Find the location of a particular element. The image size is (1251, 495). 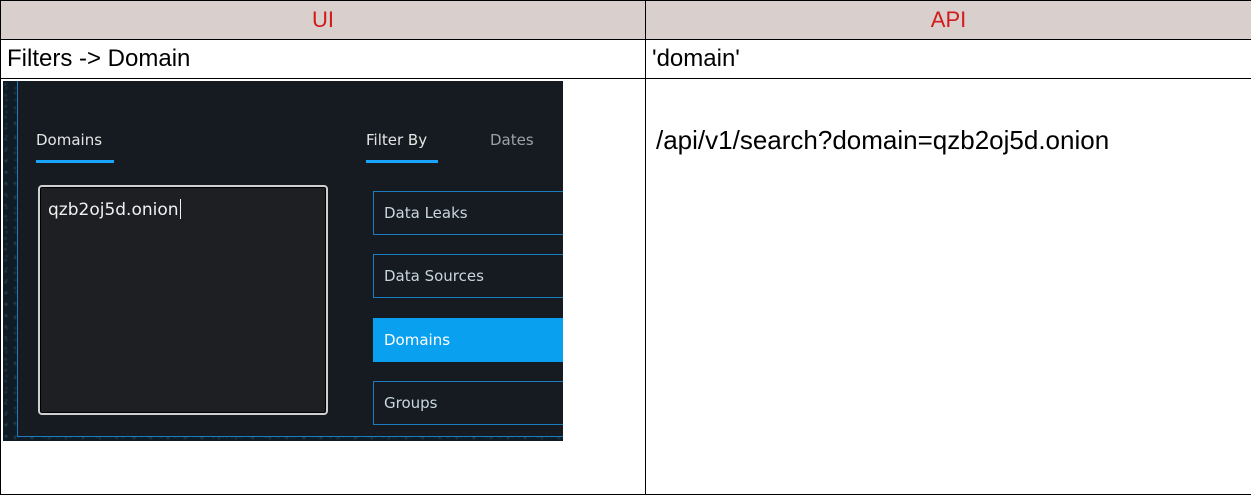

tab-dates: Dates is located at coordinates (512, 140).